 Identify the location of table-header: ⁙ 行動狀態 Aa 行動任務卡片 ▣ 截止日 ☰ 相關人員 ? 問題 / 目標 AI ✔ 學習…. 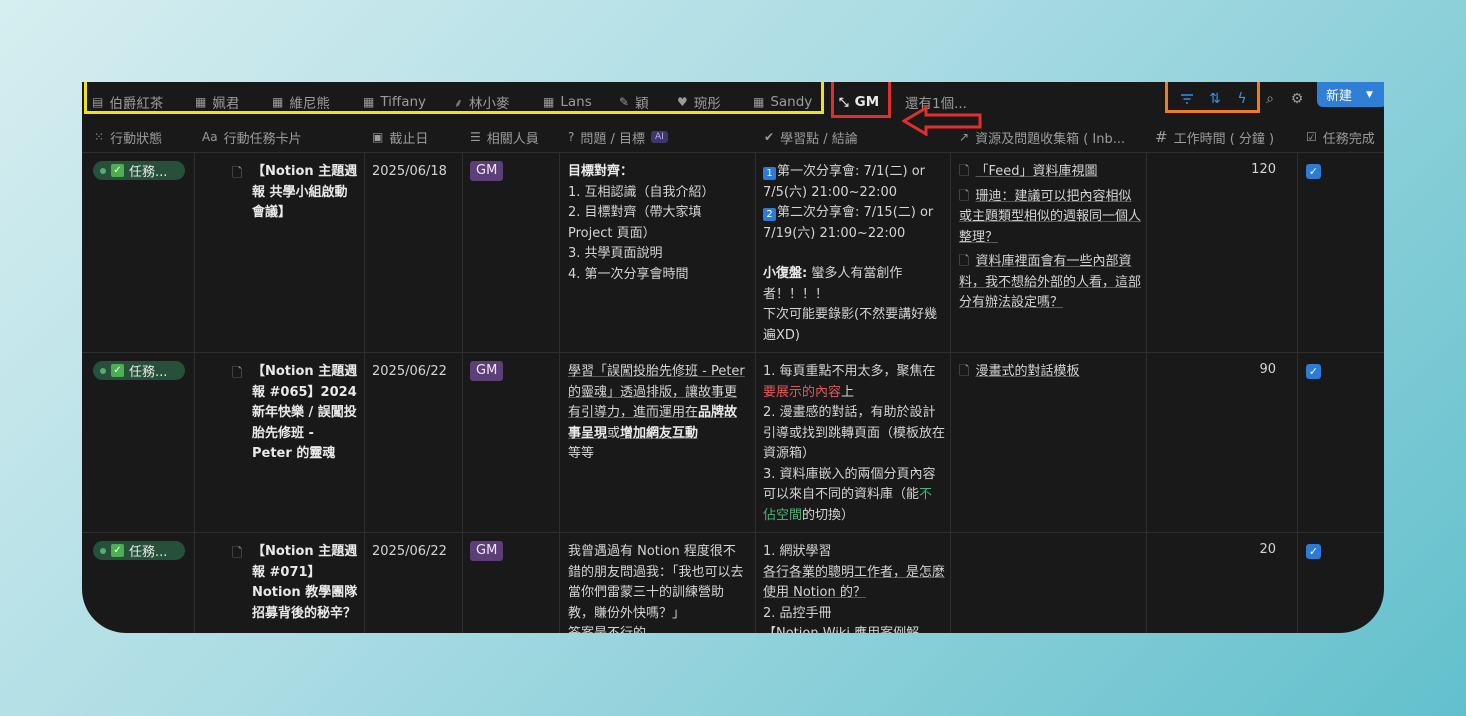
(733, 137).